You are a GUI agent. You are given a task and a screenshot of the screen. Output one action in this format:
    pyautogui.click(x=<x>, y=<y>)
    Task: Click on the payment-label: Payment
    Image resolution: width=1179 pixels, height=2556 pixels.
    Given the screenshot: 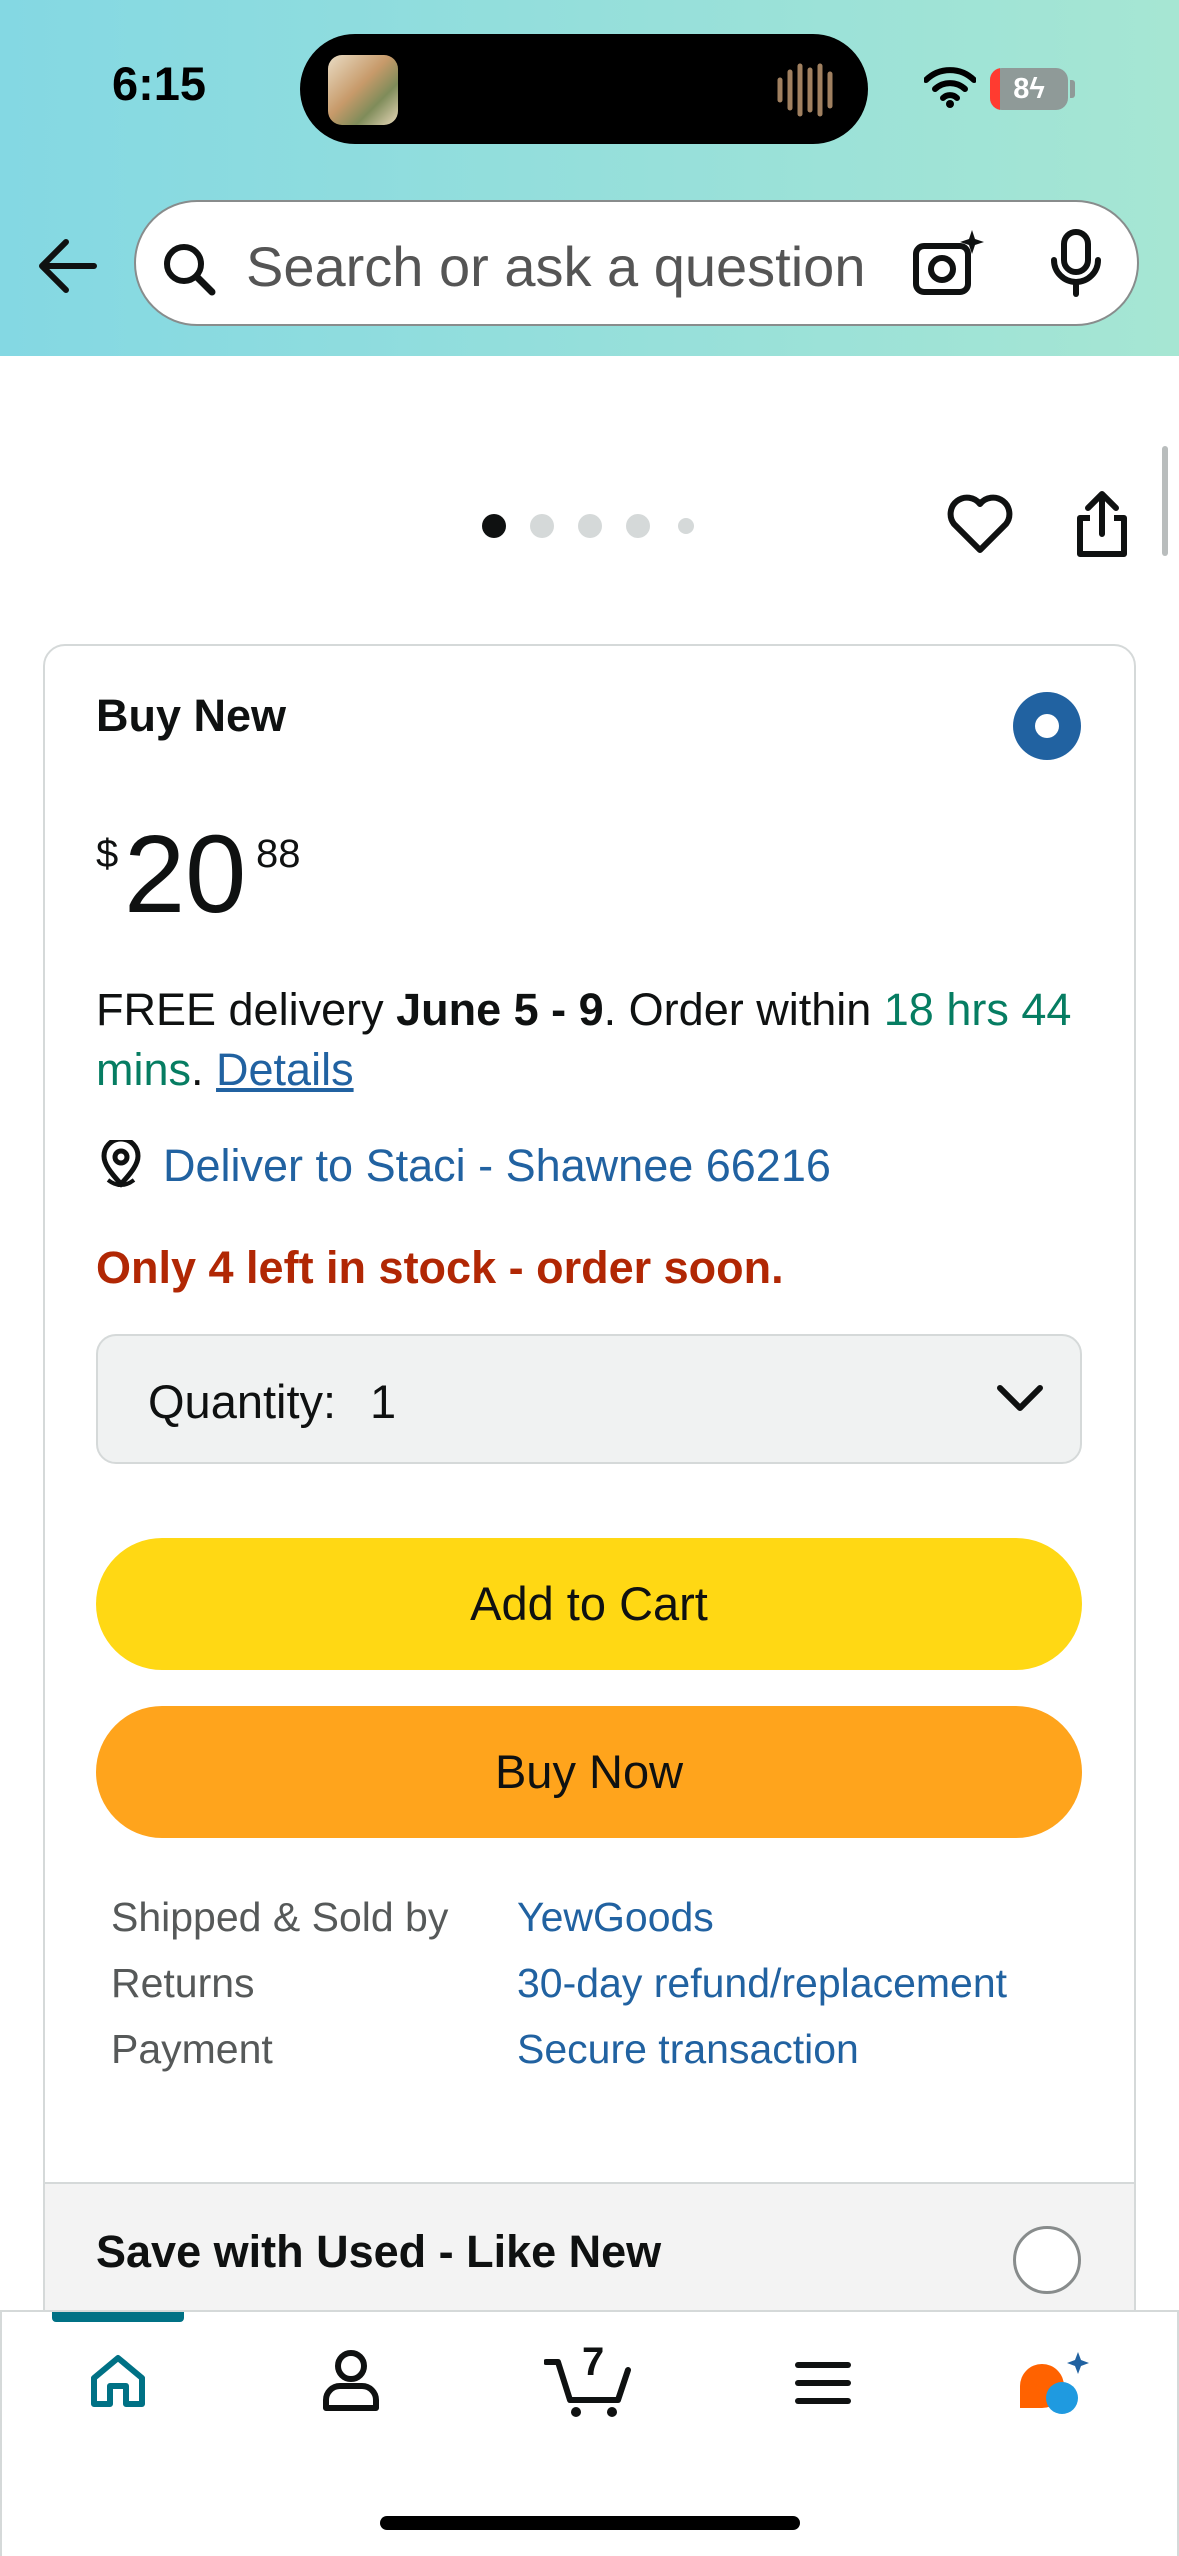 What is the action you would take?
    pyautogui.click(x=192, y=2049)
    